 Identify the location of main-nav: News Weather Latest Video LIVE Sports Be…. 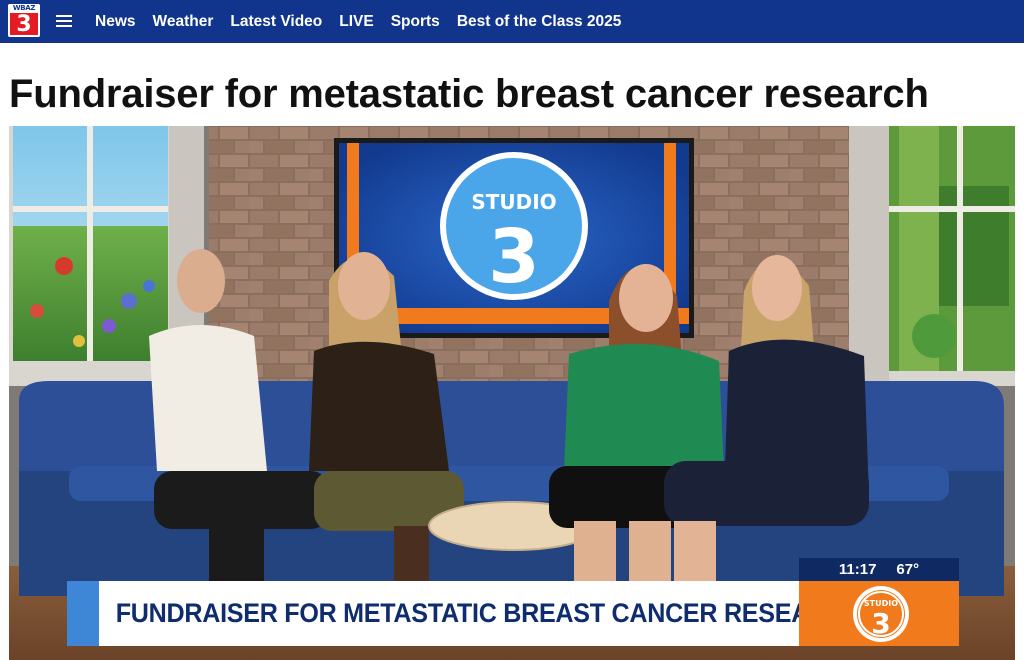
(366, 21).